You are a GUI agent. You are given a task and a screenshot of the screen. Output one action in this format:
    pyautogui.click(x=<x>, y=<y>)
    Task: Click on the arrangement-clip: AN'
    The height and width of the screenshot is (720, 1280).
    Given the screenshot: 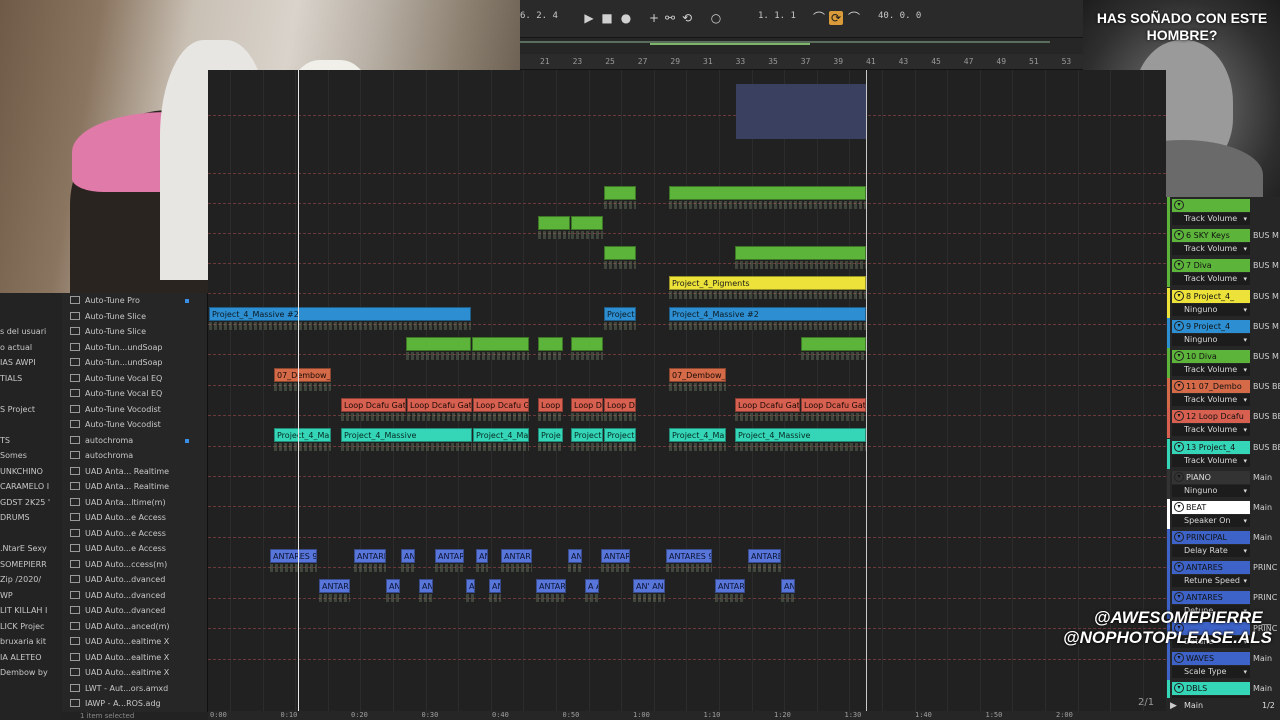 What is the action you would take?
    pyautogui.click(x=788, y=586)
    